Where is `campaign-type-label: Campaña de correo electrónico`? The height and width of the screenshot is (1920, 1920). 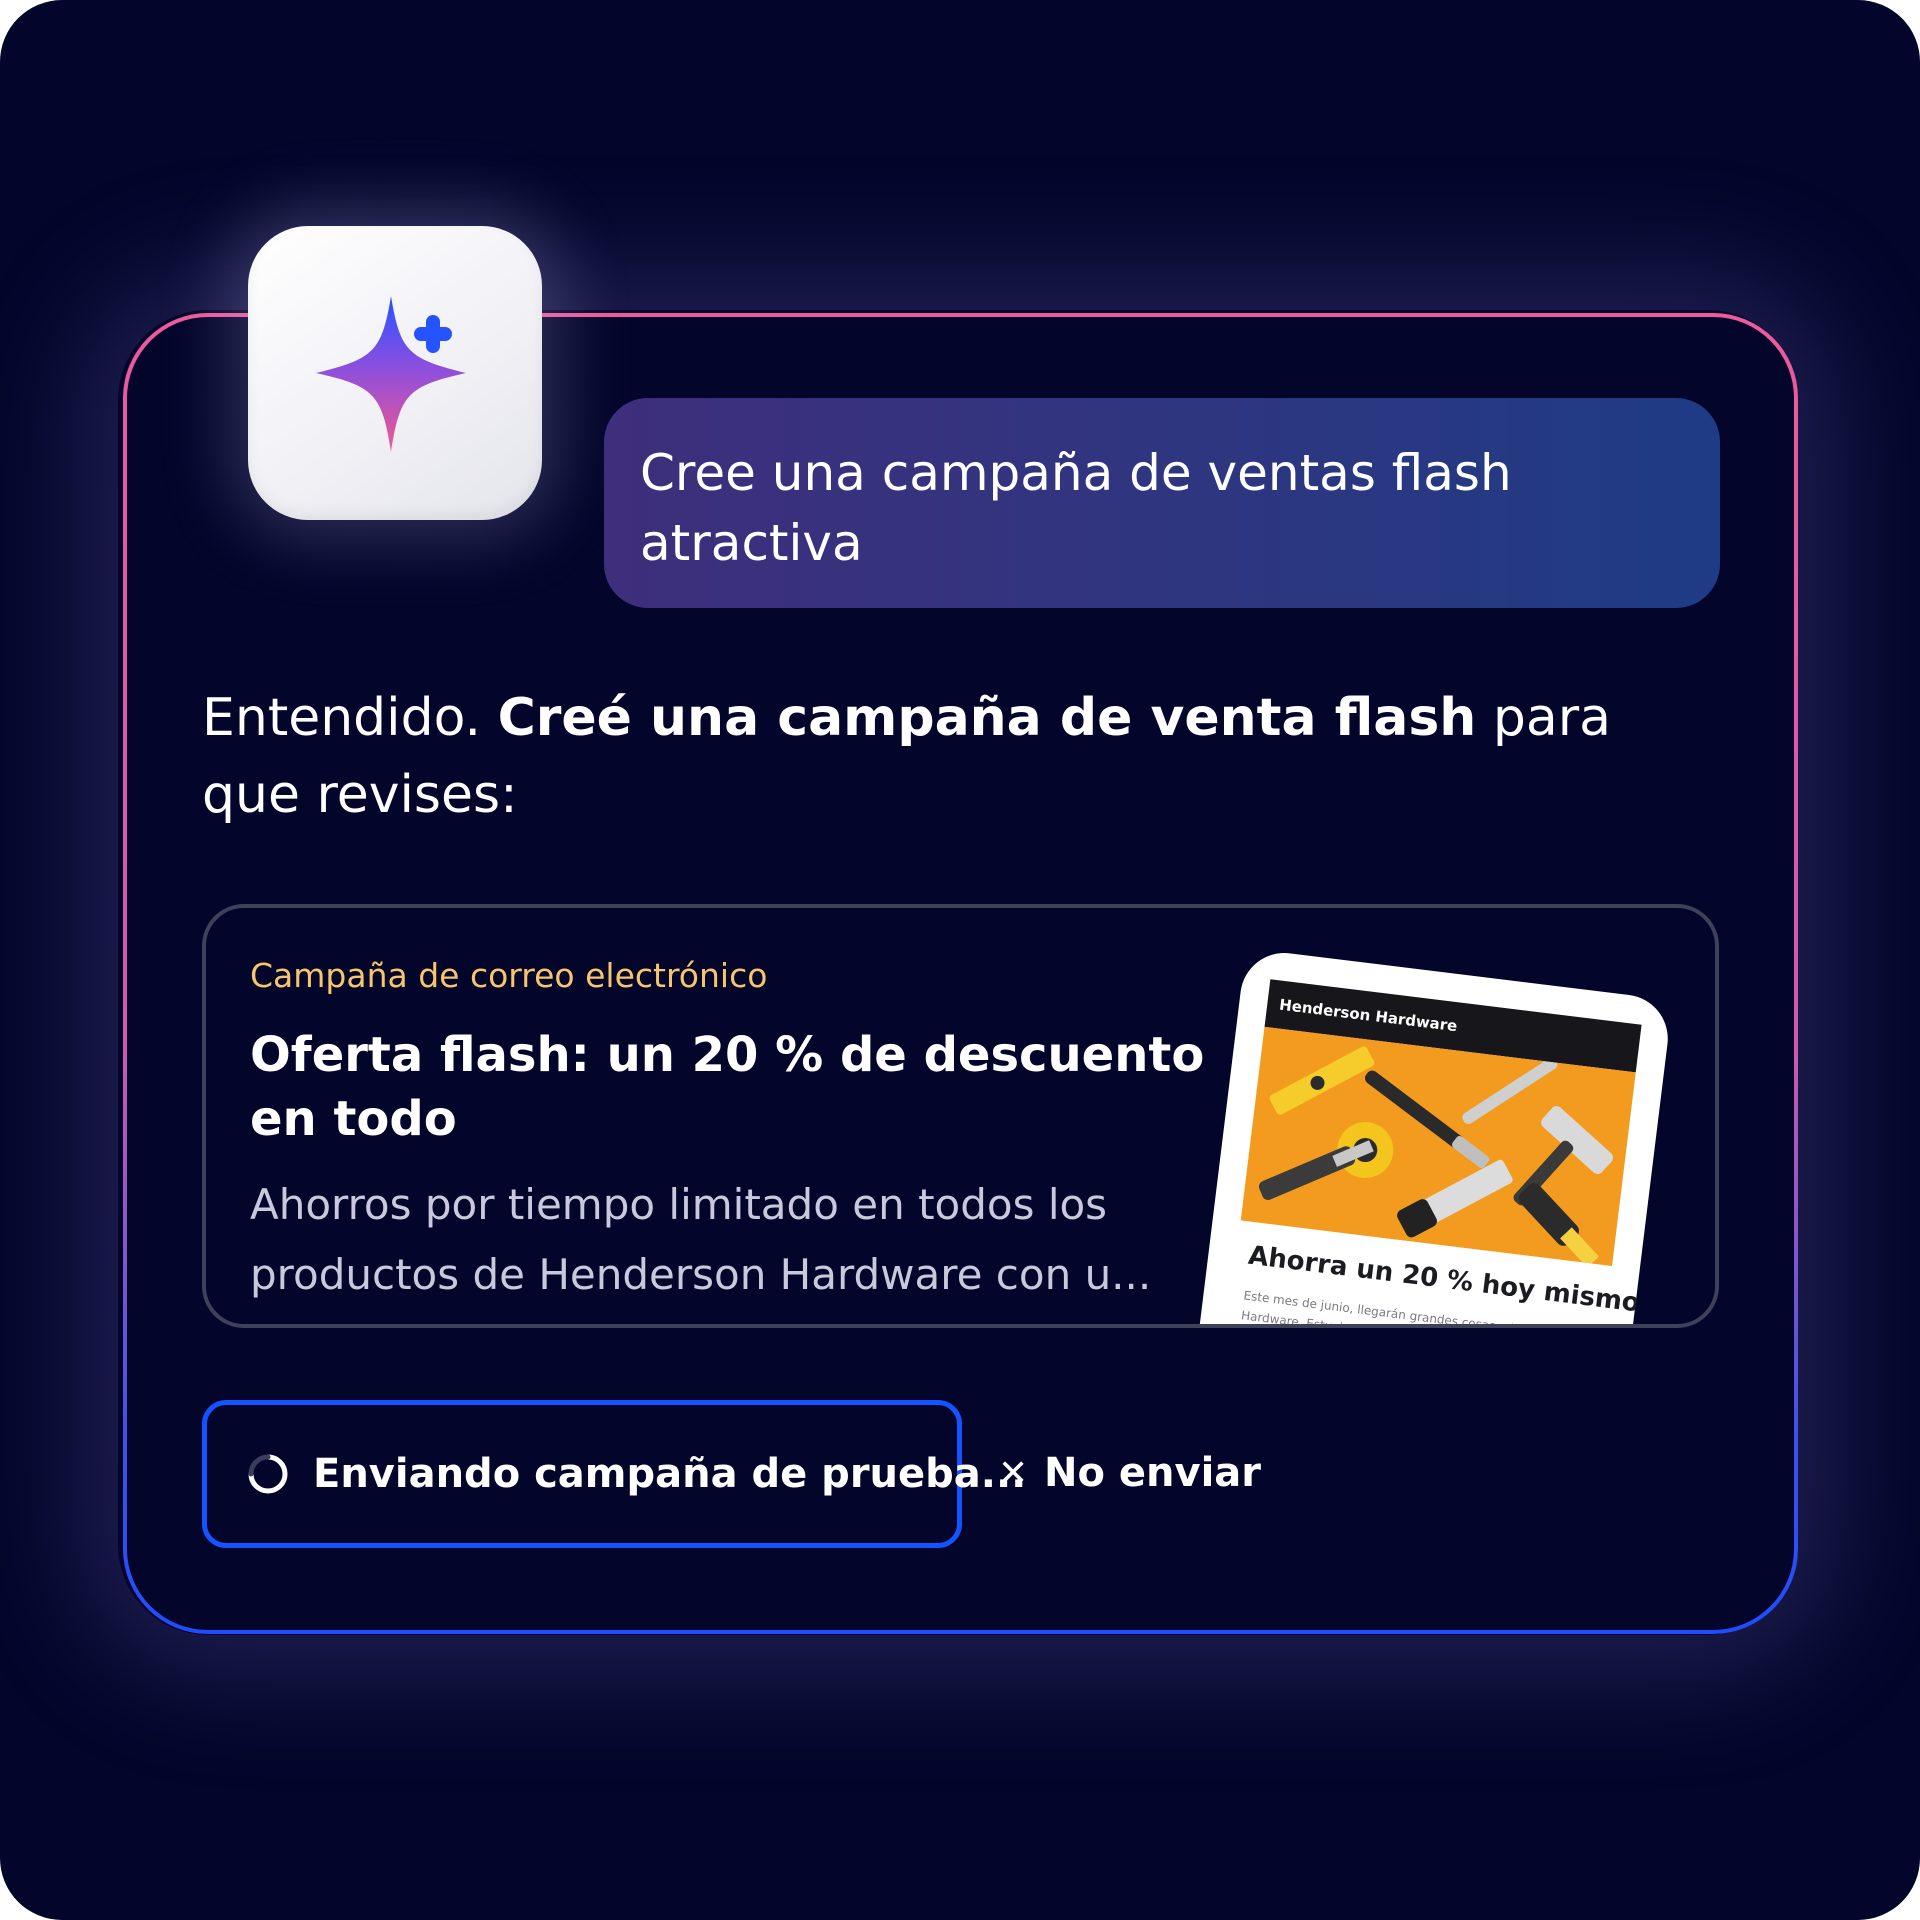
campaign-type-label: Campaña de correo electrónico is located at coordinates (509, 975).